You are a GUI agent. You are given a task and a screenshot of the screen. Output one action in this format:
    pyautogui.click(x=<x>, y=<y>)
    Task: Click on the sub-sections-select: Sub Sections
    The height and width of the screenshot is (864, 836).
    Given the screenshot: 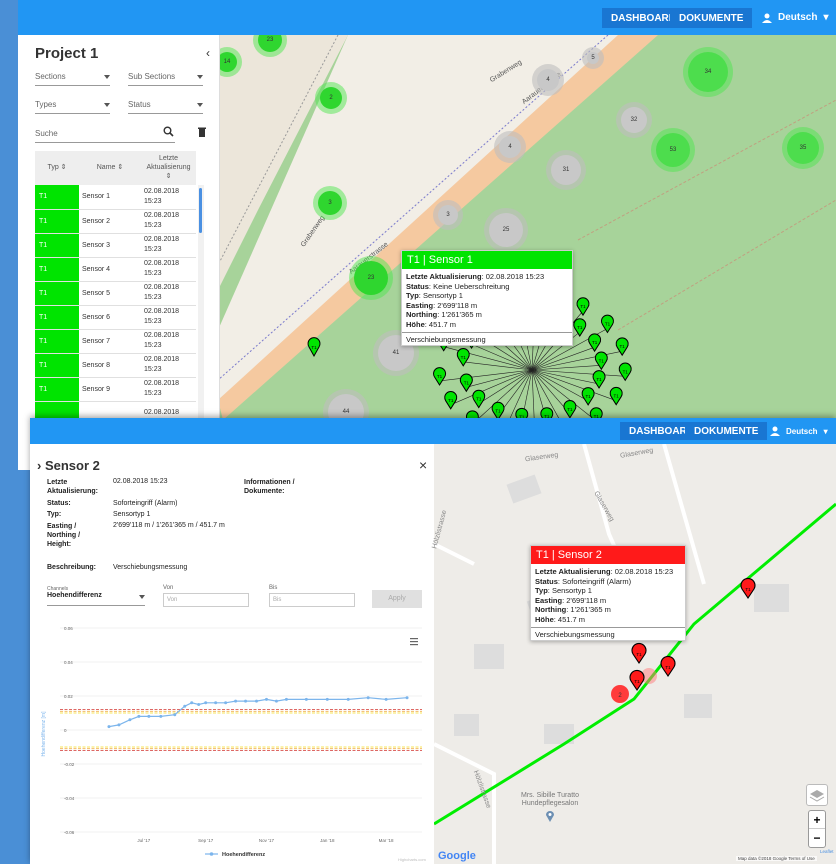 What is the action you would take?
    pyautogui.click(x=165, y=79)
    